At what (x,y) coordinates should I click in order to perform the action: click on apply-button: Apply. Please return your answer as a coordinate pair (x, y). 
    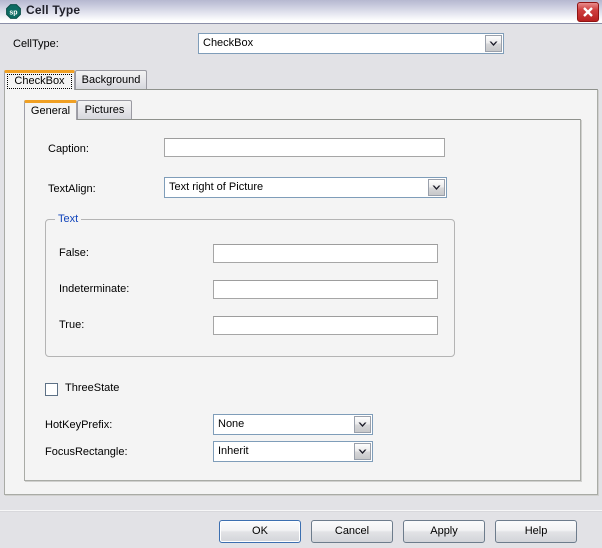
    Looking at the image, I should click on (444, 531).